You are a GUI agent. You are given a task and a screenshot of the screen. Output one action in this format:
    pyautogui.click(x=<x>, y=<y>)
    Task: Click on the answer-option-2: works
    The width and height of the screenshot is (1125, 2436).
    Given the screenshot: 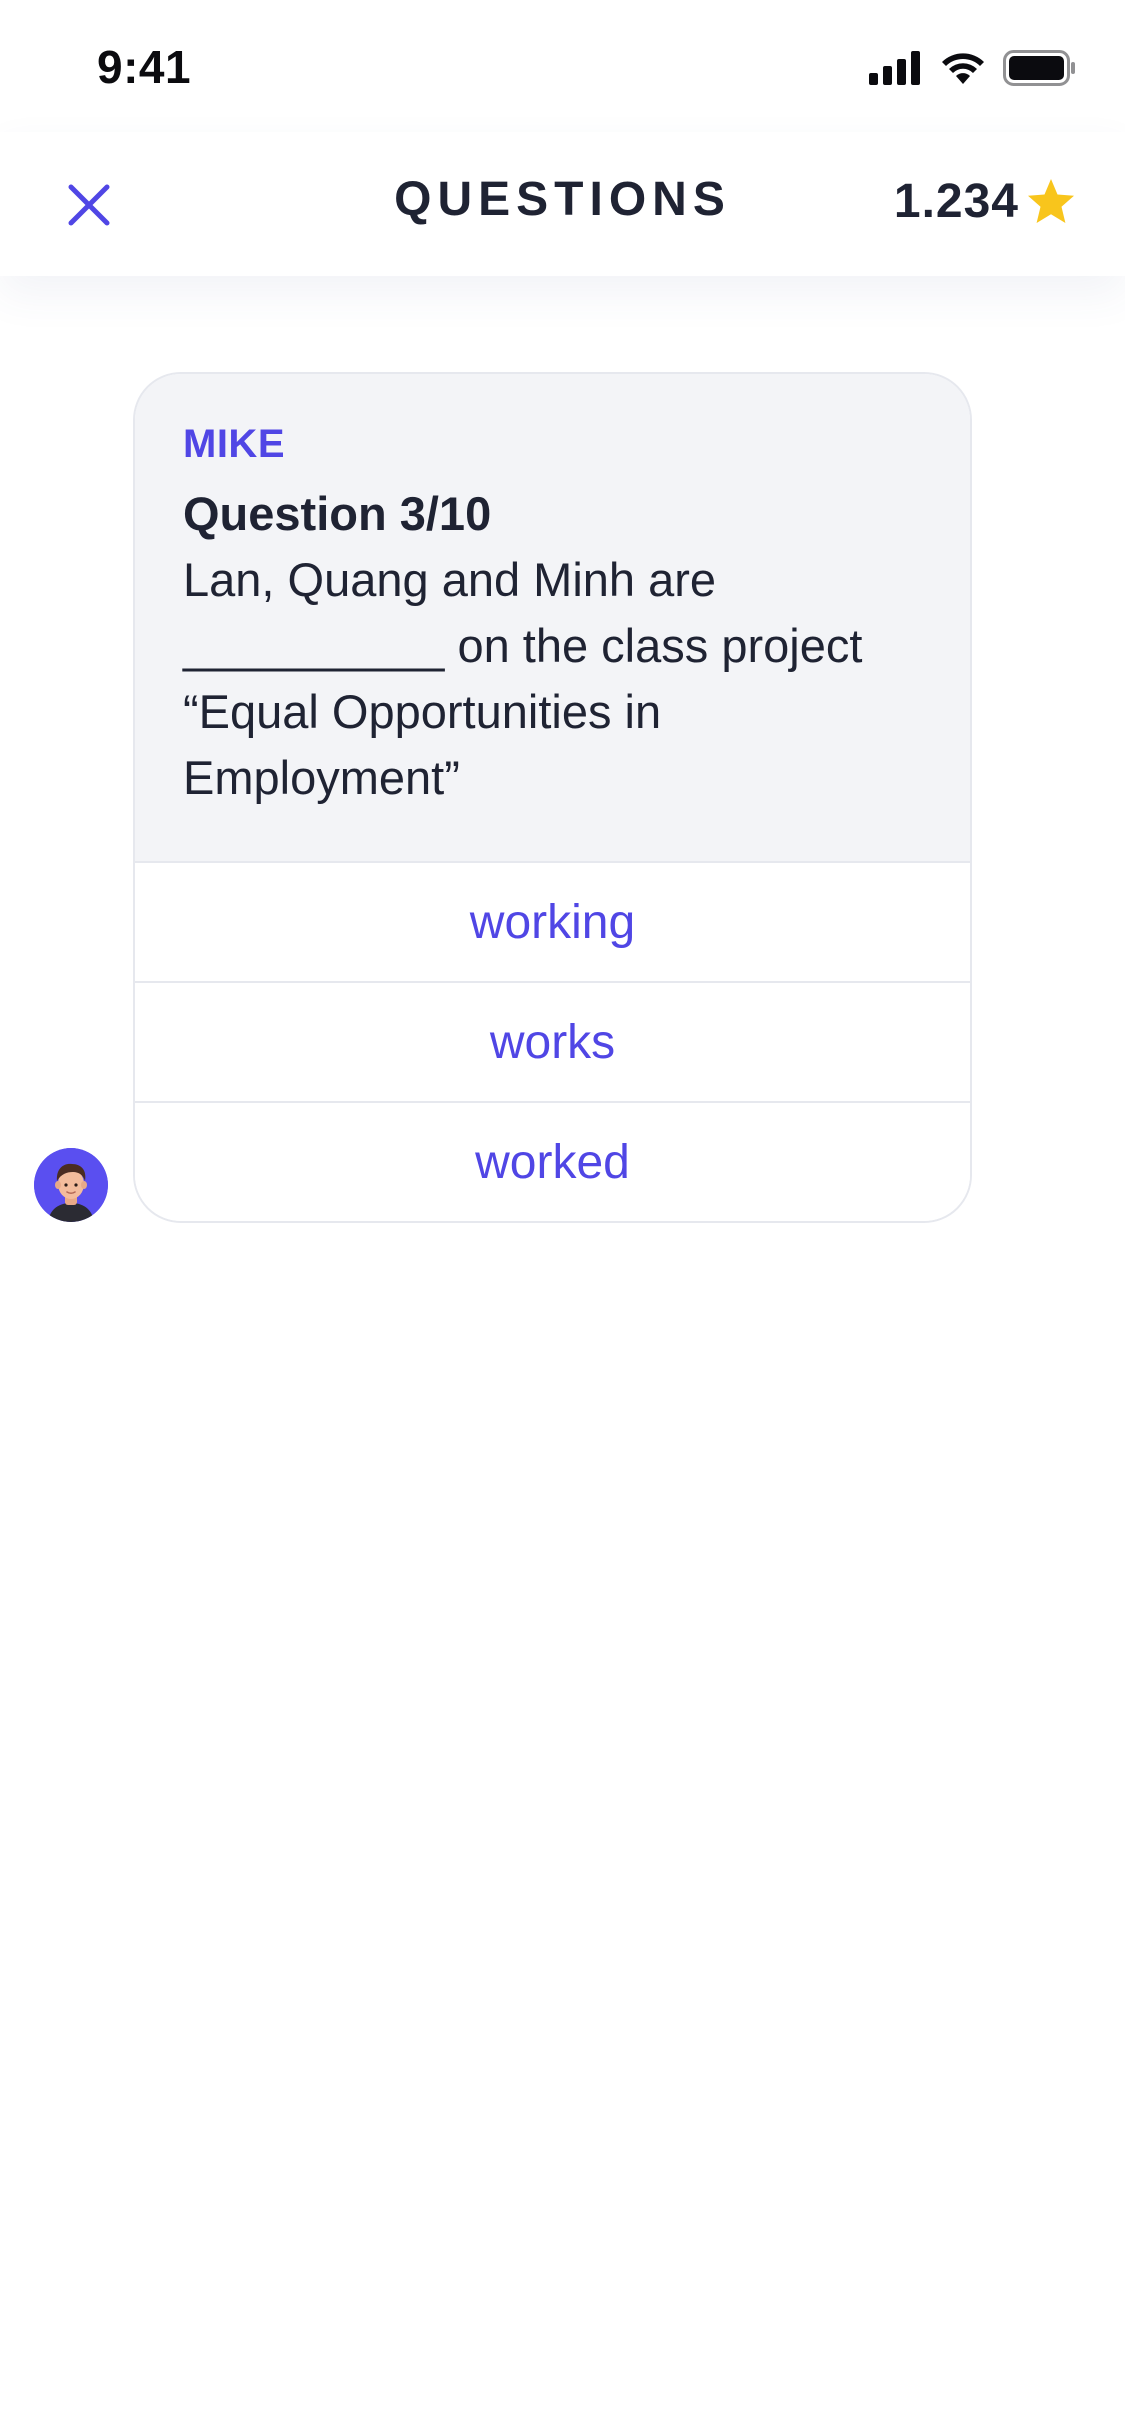 What is the action you would take?
    pyautogui.click(x=552, y=1041)
    